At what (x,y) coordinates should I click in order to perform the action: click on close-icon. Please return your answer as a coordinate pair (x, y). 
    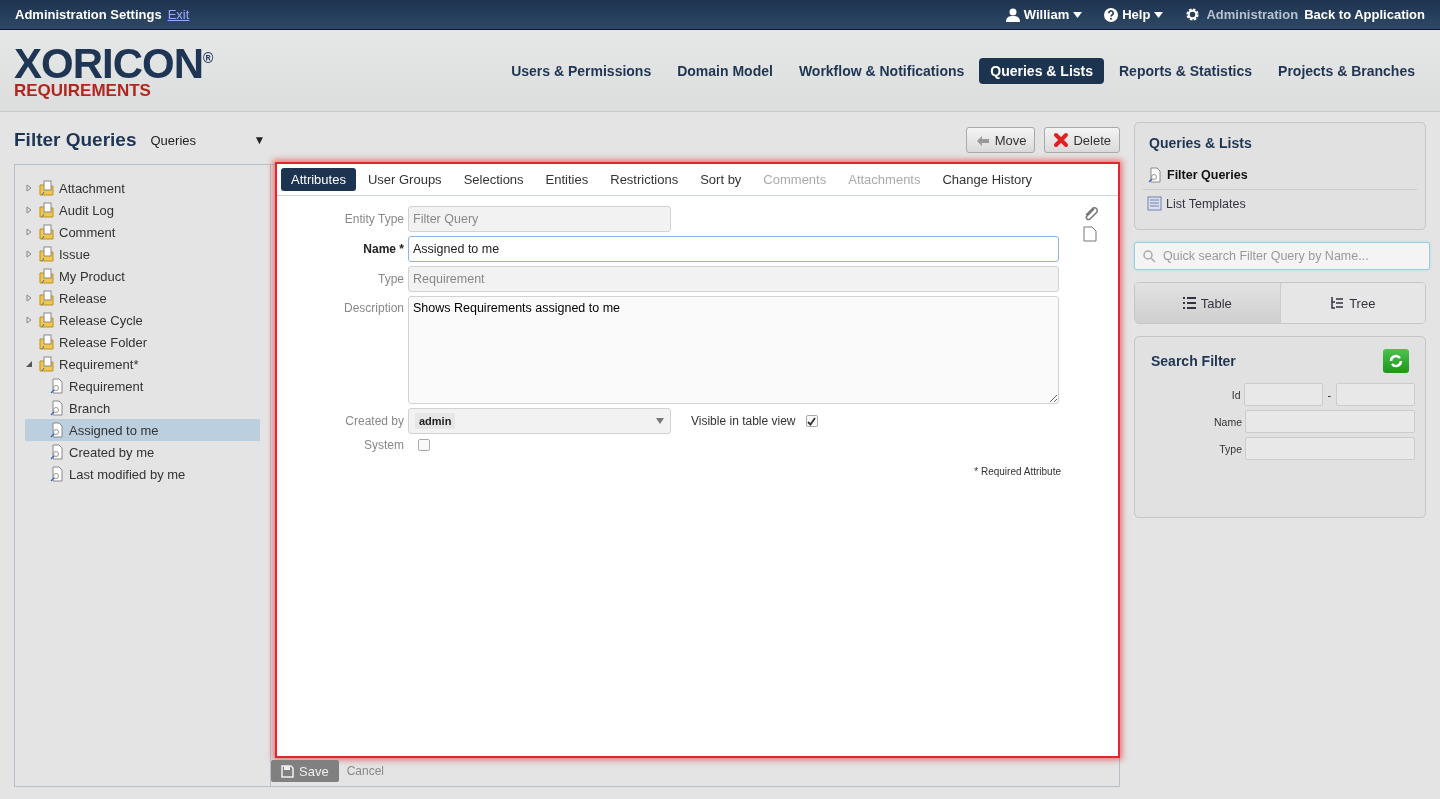
    Looking at the image, I should click on (1061, 140).